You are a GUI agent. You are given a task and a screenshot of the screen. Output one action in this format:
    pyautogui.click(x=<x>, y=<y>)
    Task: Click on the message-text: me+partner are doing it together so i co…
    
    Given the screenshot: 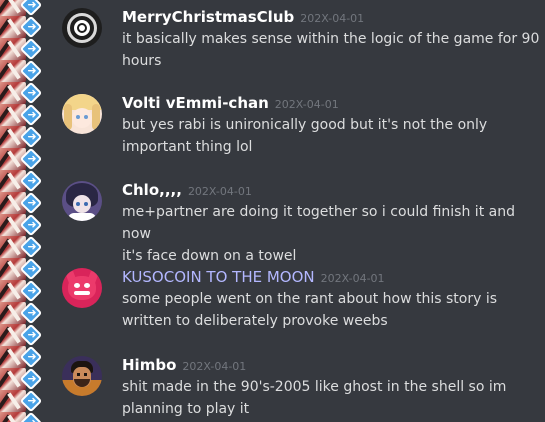 What is the action you would take?
    pyautogui.click(x=332, y=234)
    